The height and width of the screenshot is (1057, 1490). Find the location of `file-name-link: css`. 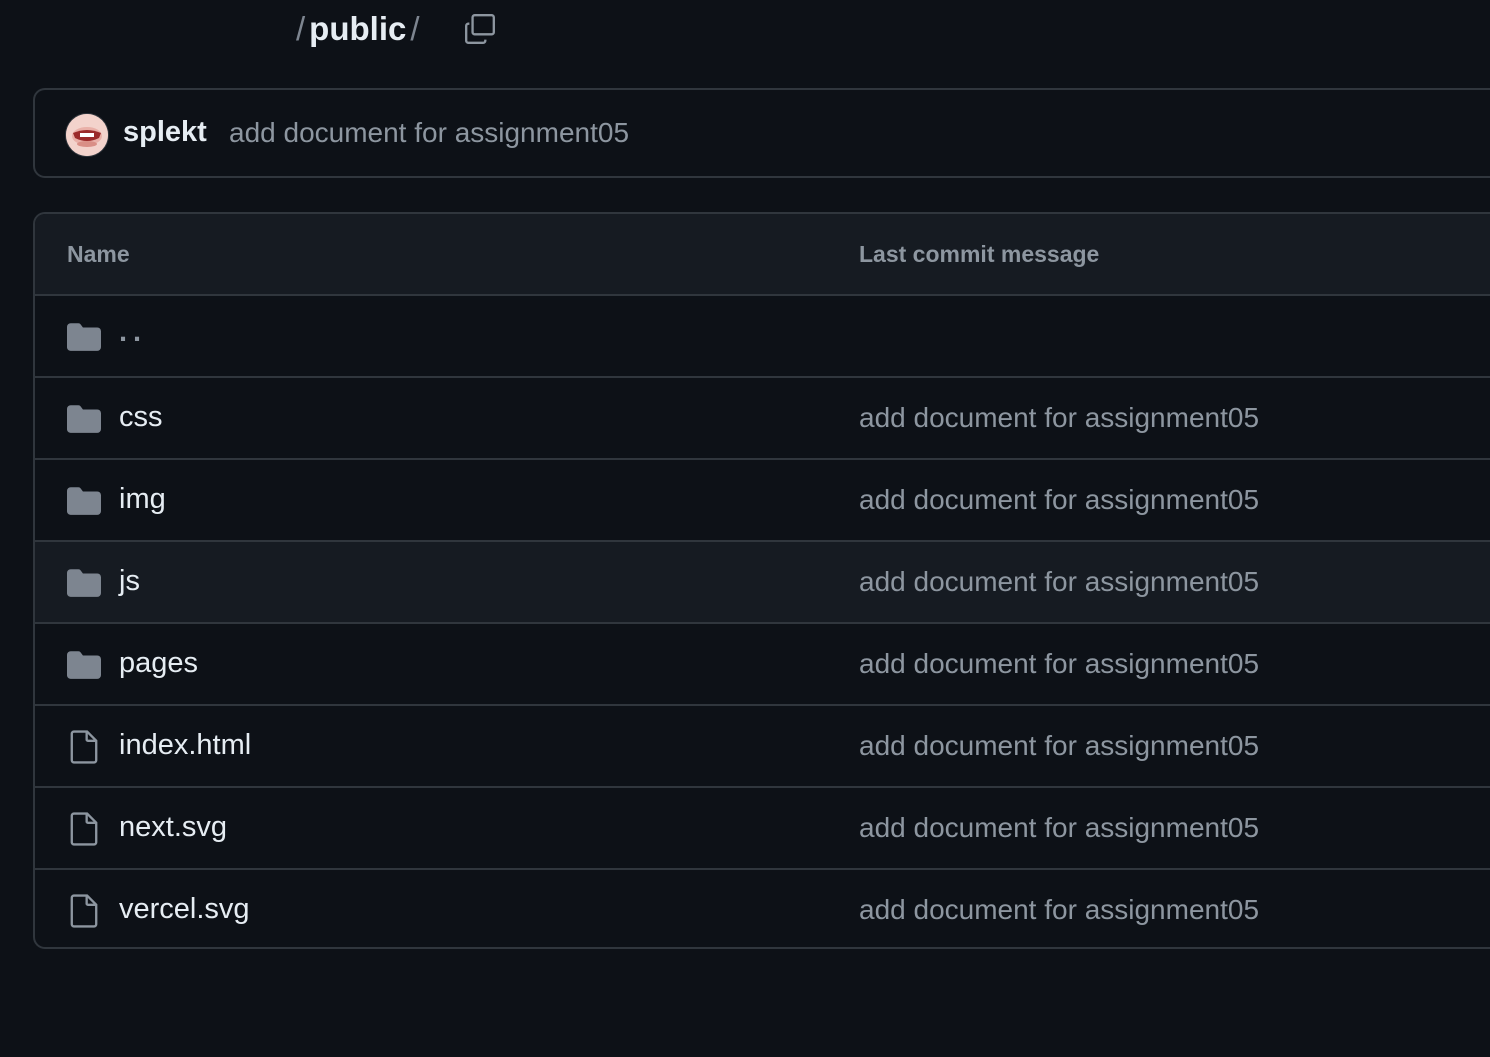

file-name-link: css is located at coordinates (141, 417).